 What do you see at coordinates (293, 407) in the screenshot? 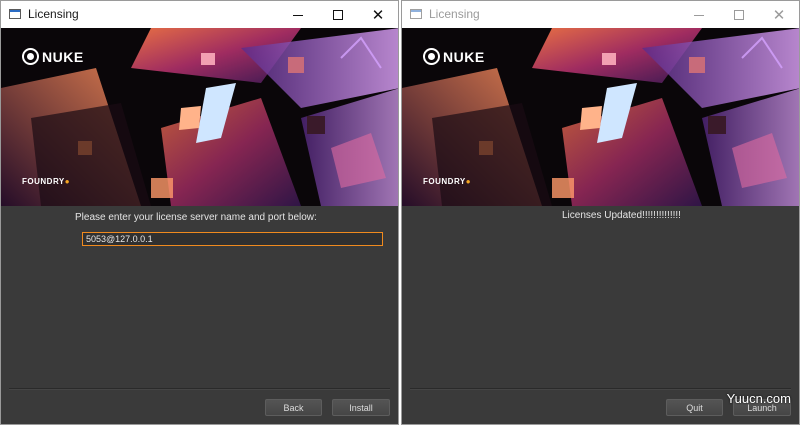
I see `back-button: Back` at bounding box center [293, 407].